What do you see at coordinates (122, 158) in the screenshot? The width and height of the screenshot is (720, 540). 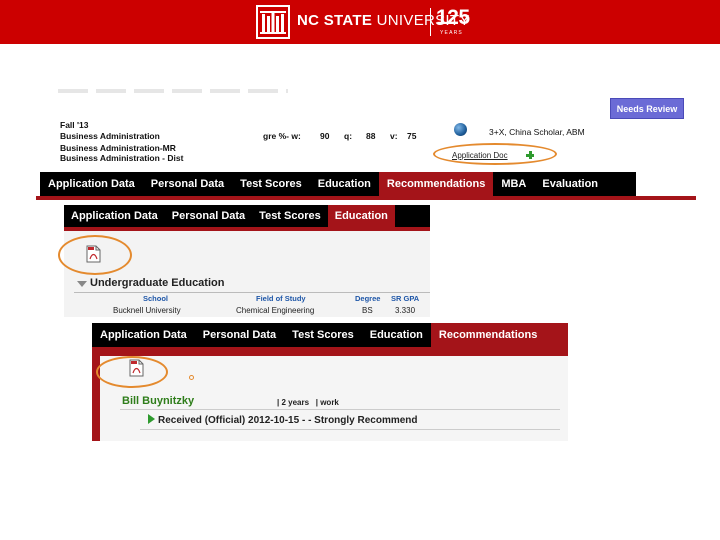 I see `program-3: Business Administration - Dist` at bounding box center [122, 158].